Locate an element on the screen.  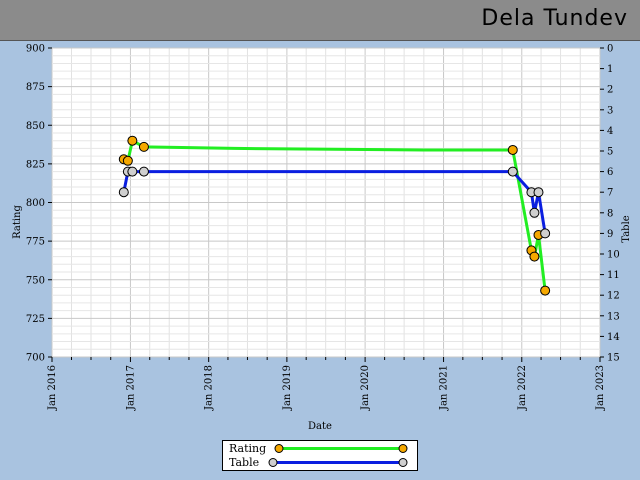
y2-tick-label: 4 is located at coordinates (610, 131).